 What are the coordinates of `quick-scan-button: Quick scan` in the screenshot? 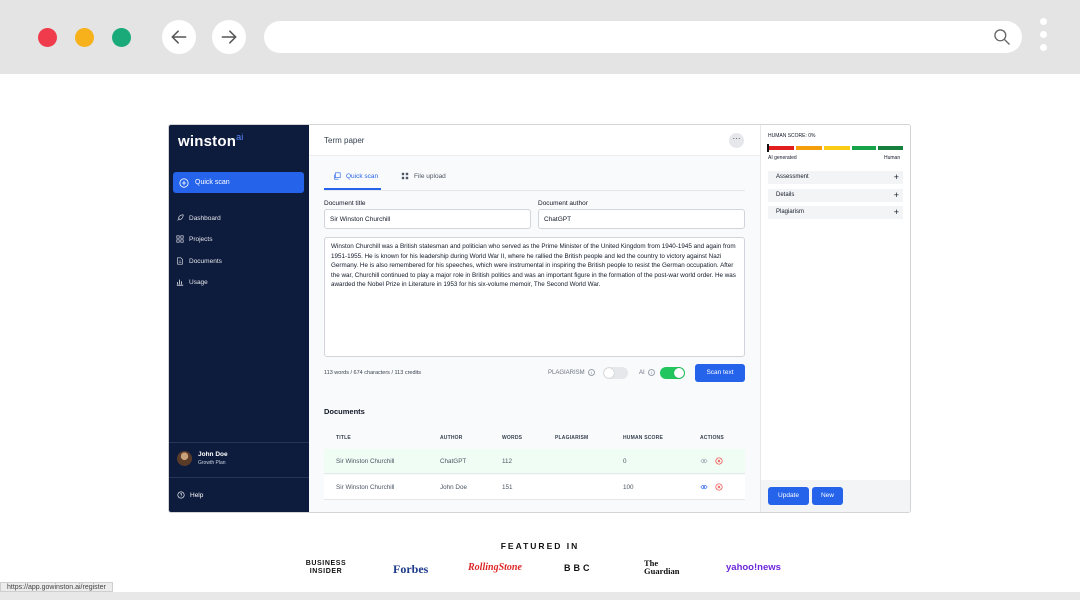 It's located at (238, 182).